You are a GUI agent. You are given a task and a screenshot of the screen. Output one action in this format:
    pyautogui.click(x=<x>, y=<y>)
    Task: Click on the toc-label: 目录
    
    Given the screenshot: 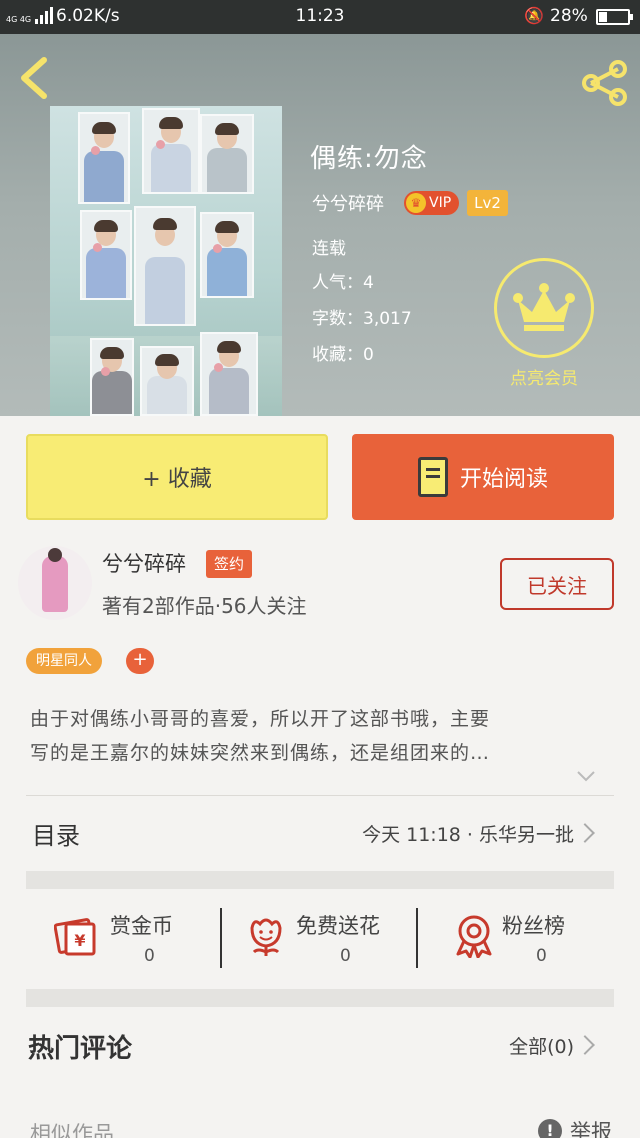 What is the action you would take?
    pyautogui.click(x=56, y=836)
    